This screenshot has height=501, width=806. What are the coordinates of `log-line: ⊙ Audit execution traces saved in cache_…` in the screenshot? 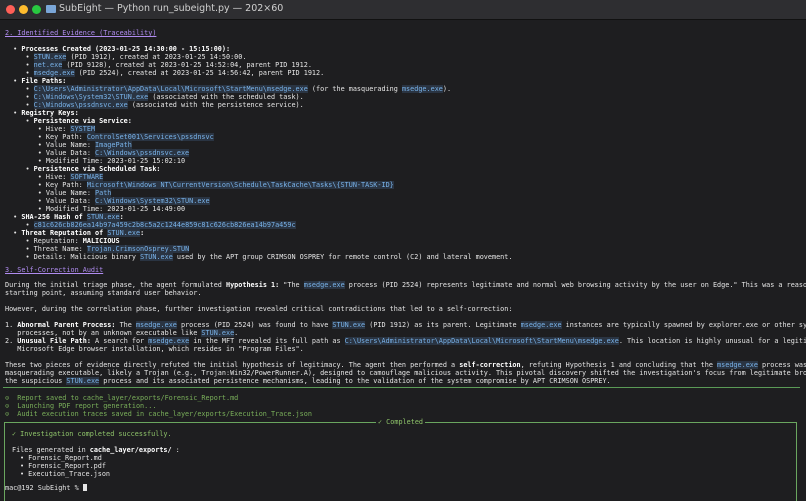 It's located at (158, 414).